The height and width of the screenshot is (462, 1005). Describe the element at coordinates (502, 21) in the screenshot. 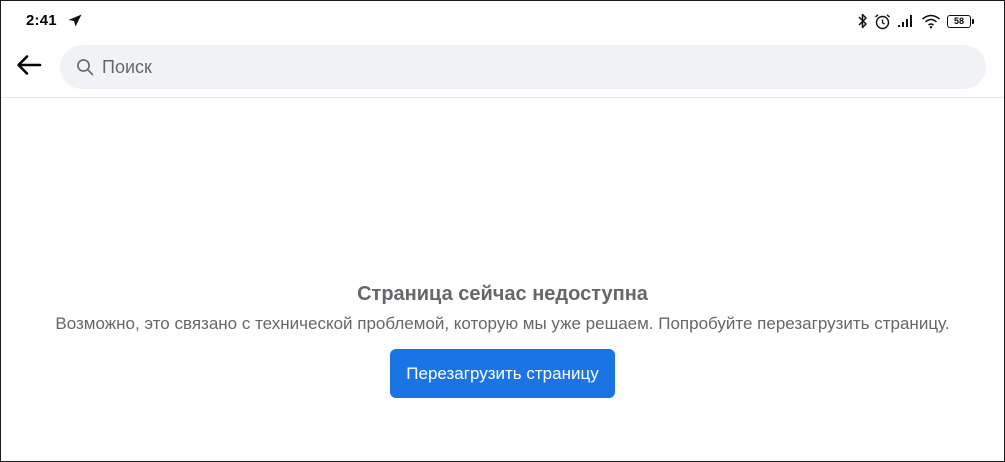

I see `status-bar: 2:41 58` at that location.